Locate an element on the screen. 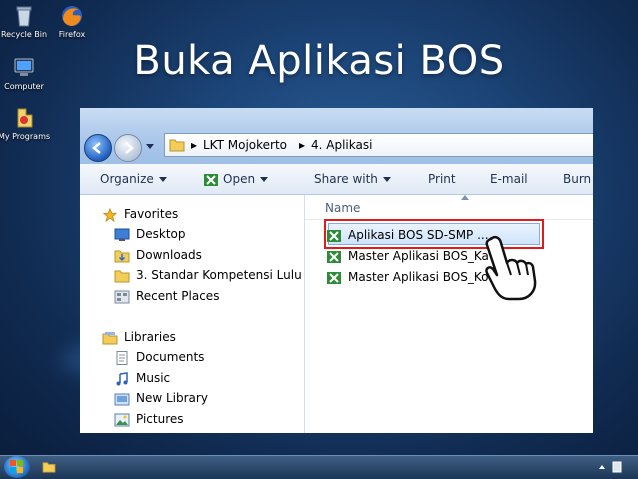 This screenshot has width=638, height=479. nav-item-downloads: Downloads is located at coordinates (158, 255).